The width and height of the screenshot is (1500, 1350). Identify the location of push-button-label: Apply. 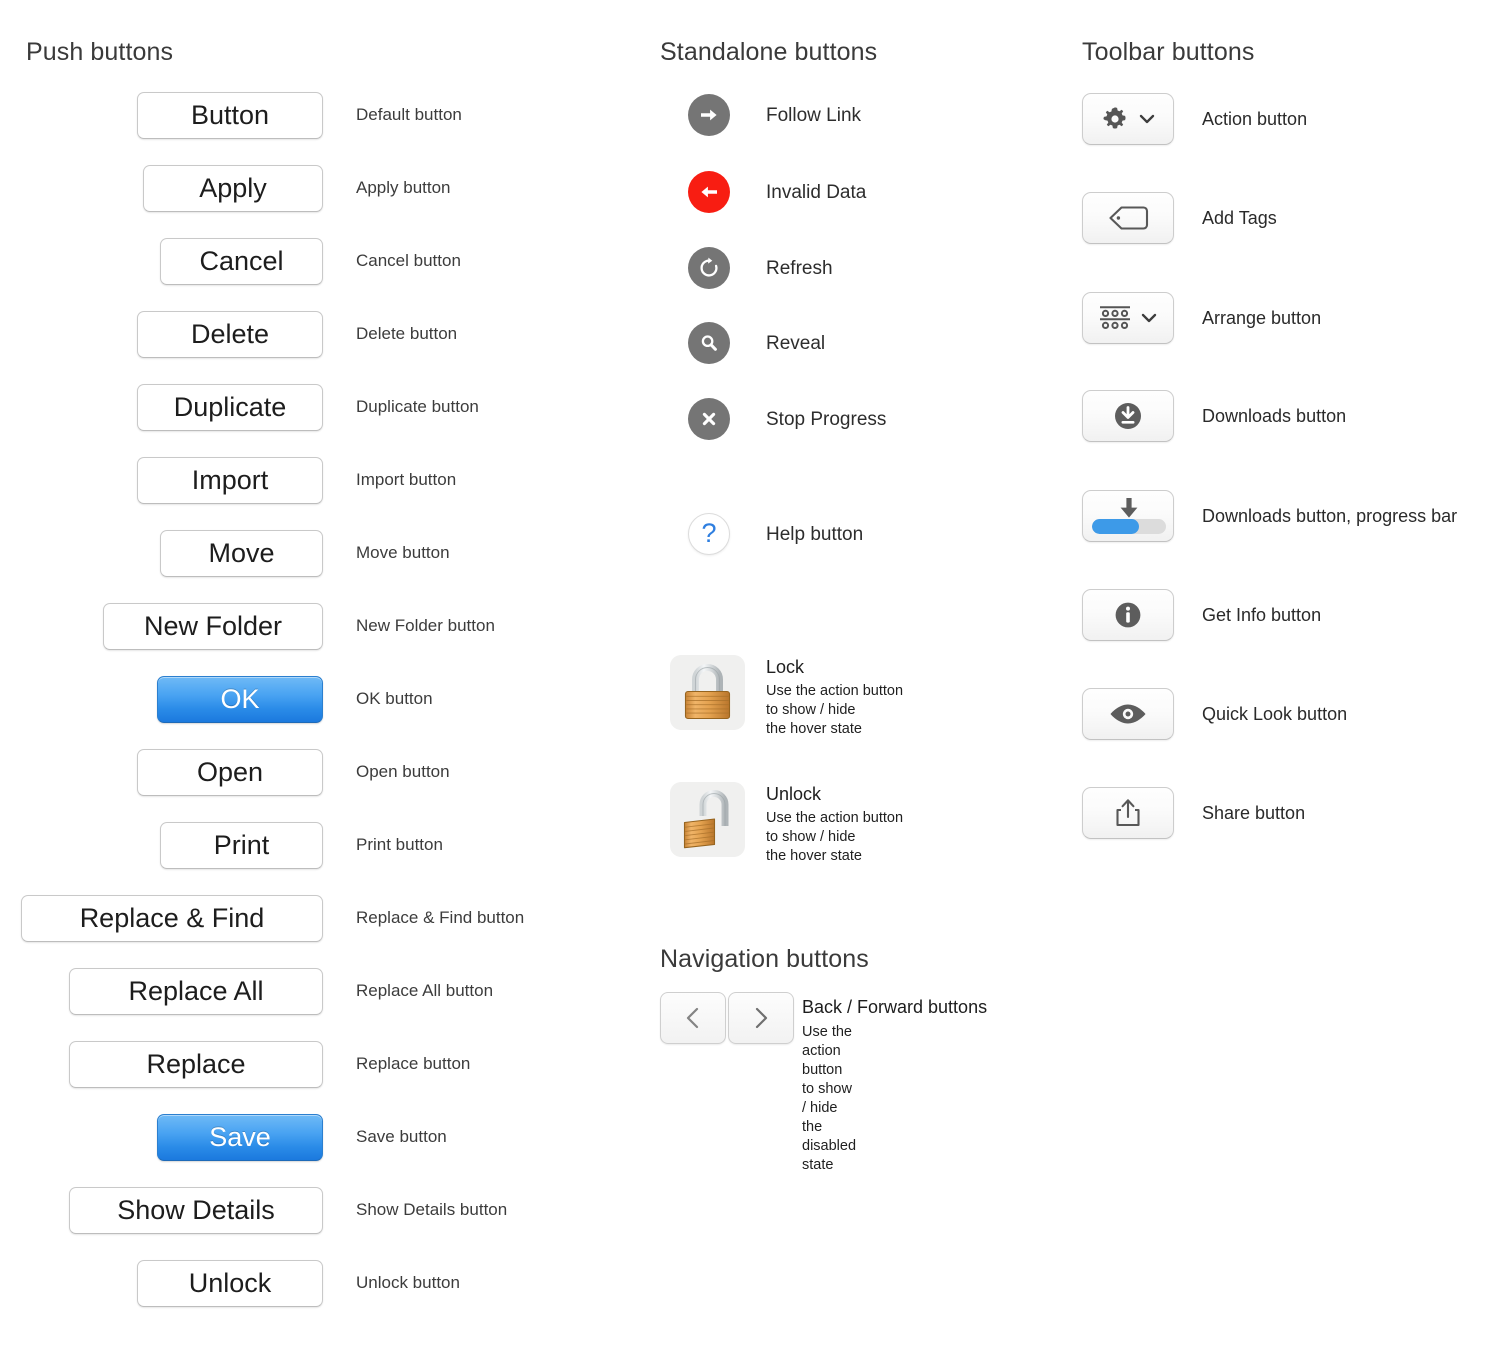
(233, 188).